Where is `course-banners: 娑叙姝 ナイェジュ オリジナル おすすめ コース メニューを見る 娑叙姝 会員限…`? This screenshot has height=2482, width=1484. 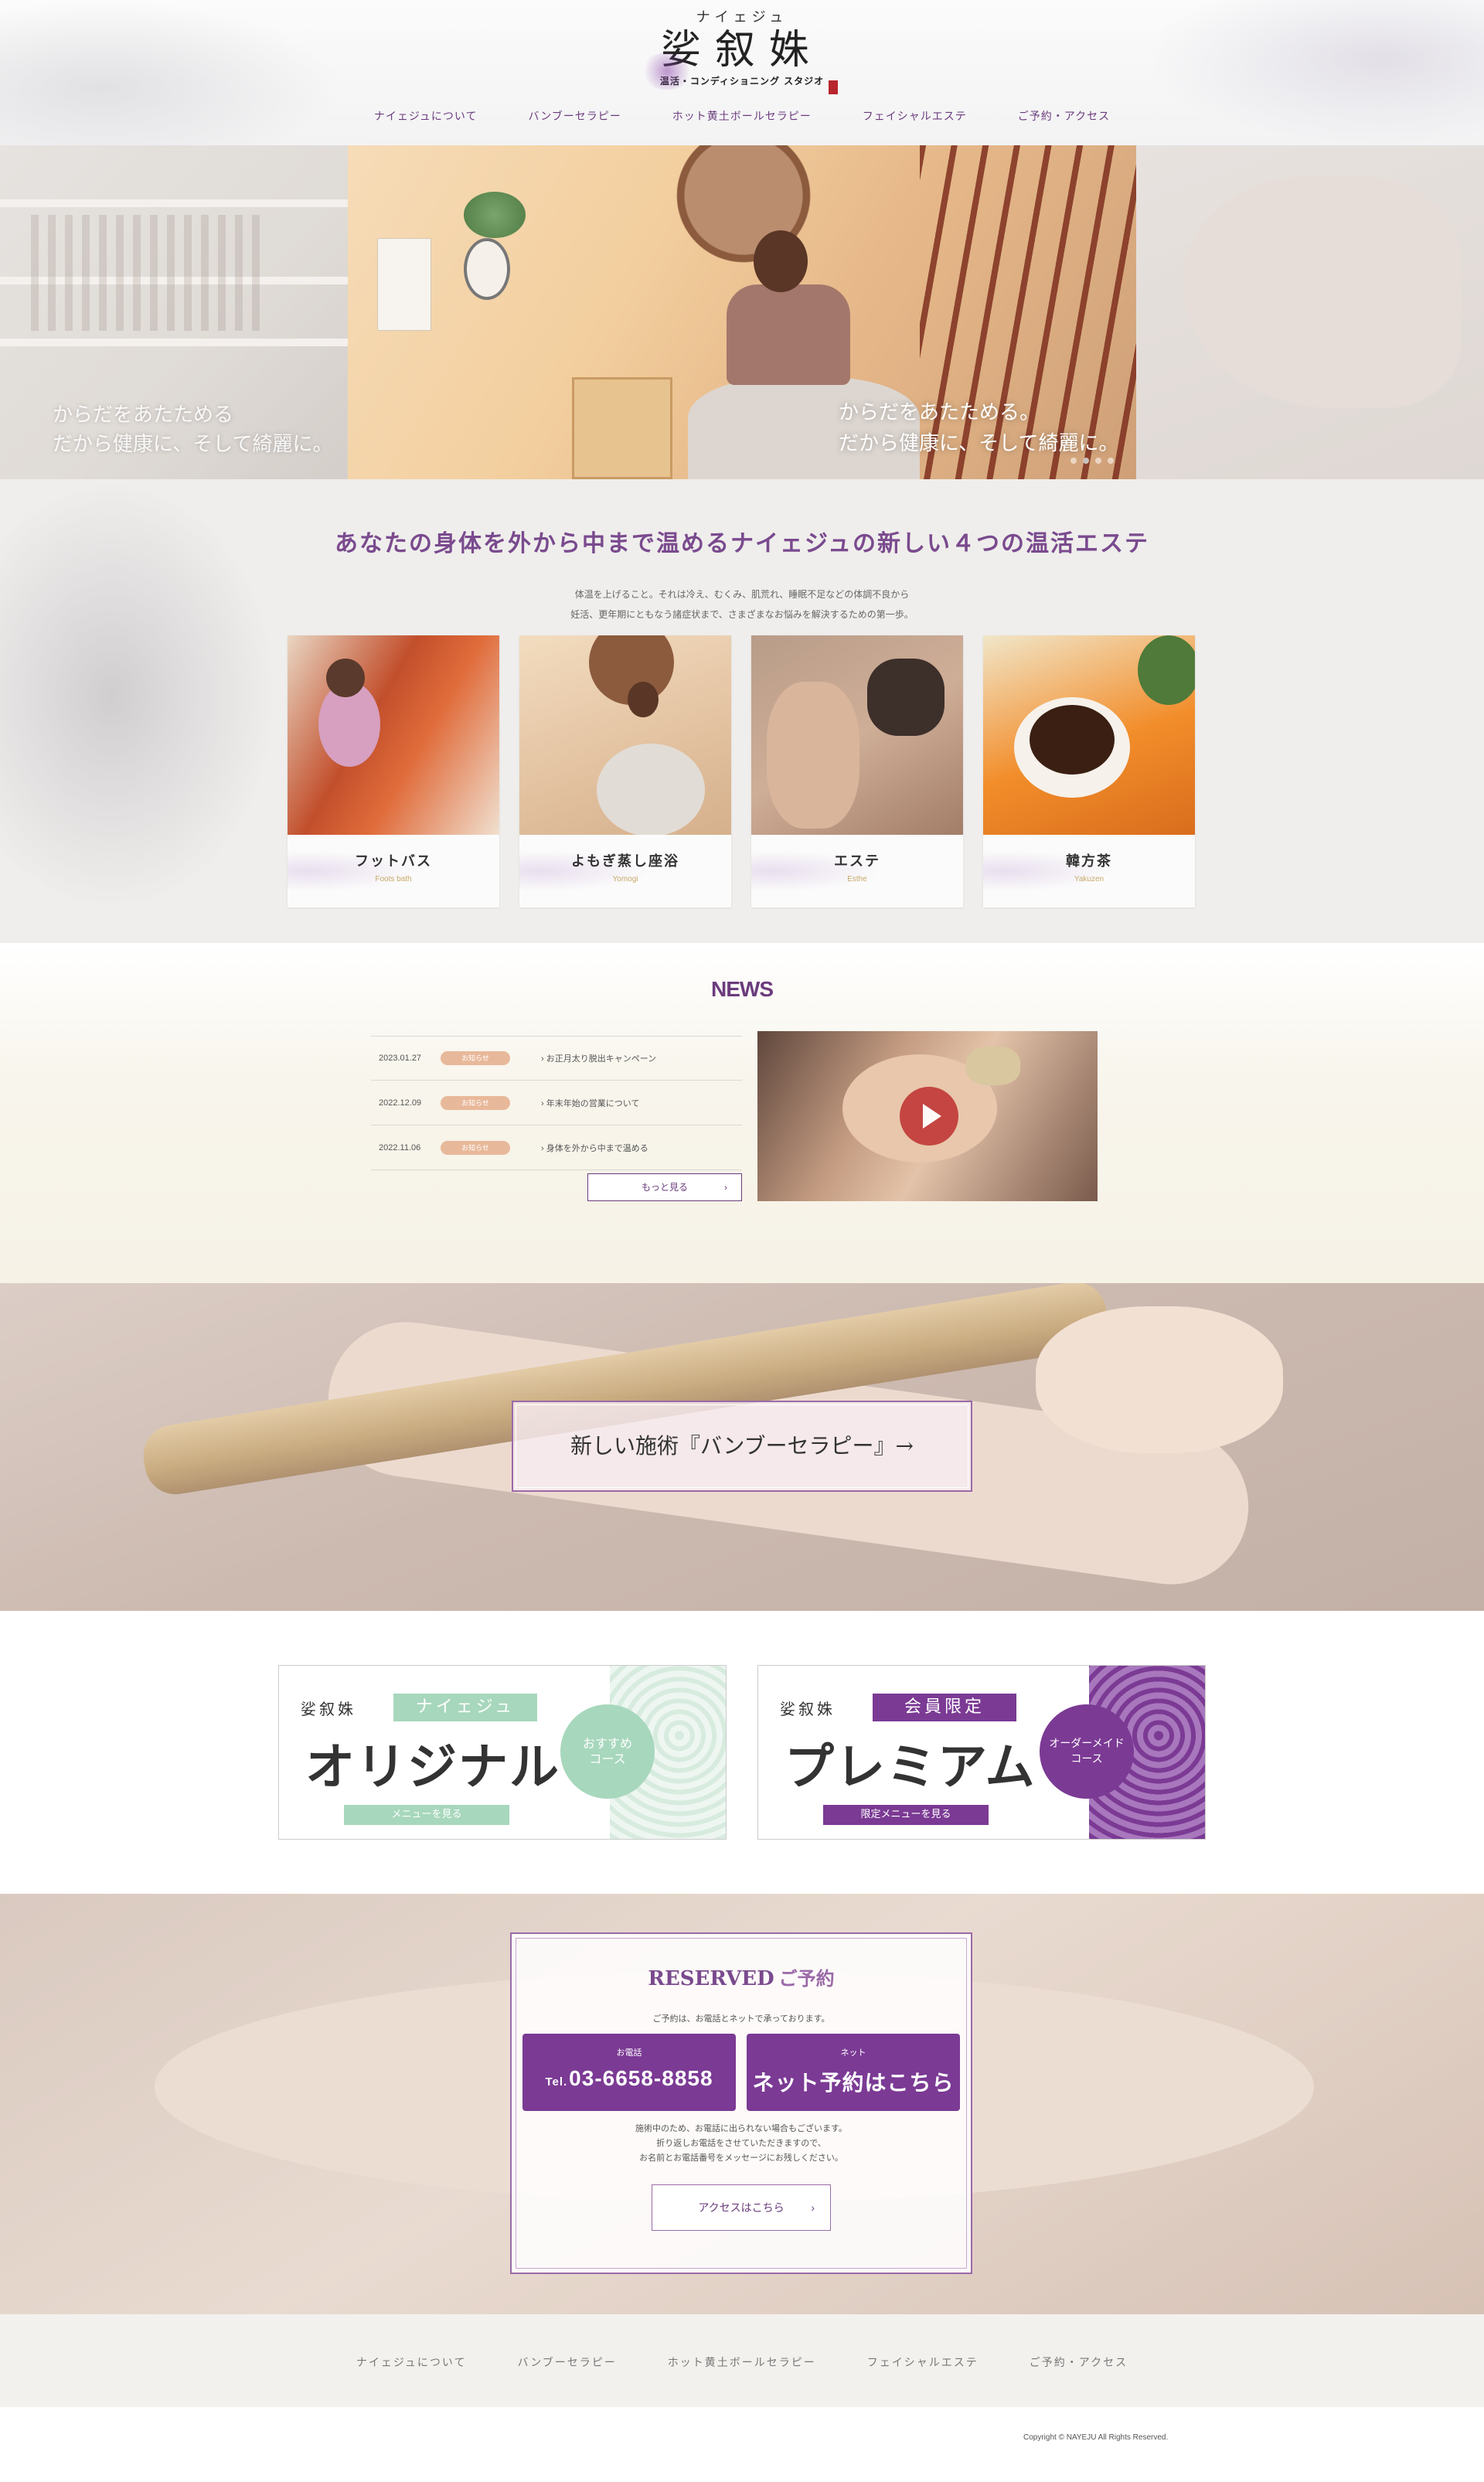 course-banners: 娑叙姝 ナイェジュ オリジナル おすすめ コース メニューを見る 娑叙姝 会員限… is located at coordinates (742, 1752).